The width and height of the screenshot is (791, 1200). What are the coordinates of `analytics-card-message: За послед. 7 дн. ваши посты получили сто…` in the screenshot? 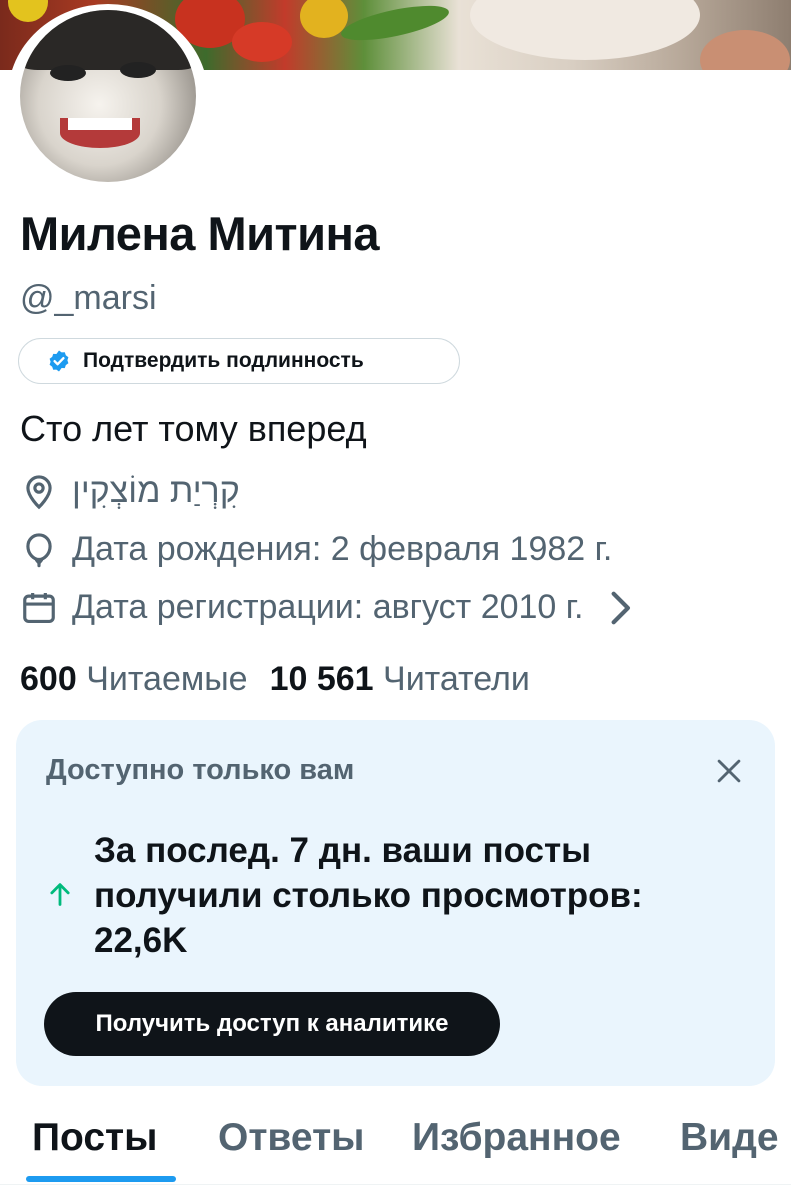 It's located at (368, 895).